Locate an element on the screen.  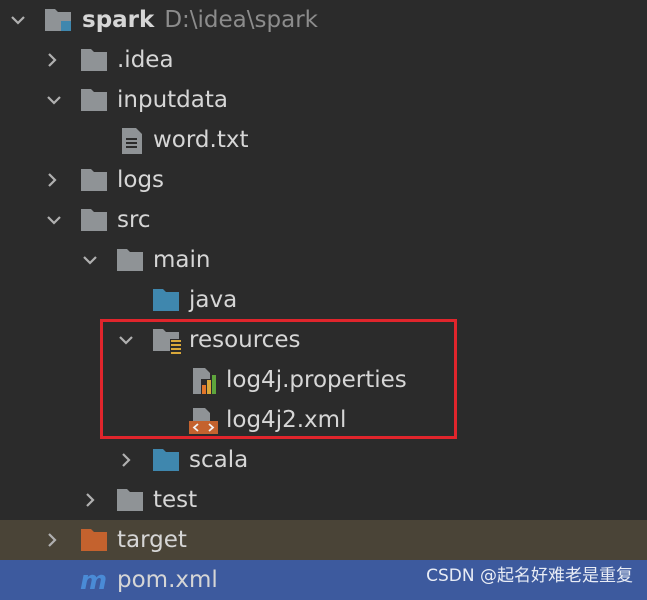
tree-node-src: src is located at coordinates (323, 220).